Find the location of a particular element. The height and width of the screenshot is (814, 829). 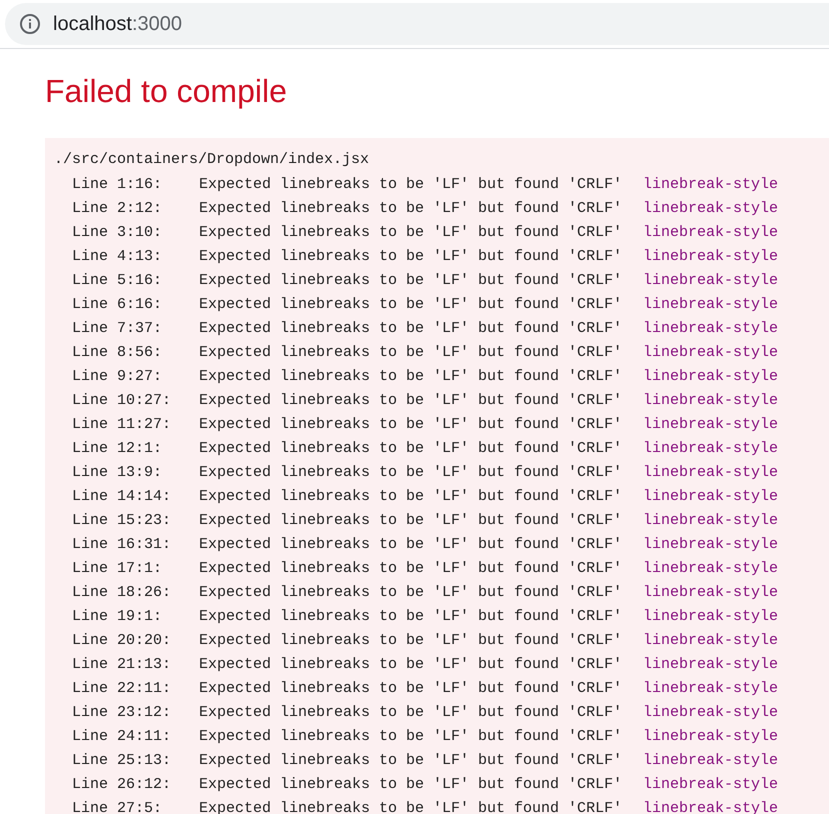

line-location: Line 3:10: is located at coordinates (118, 232).